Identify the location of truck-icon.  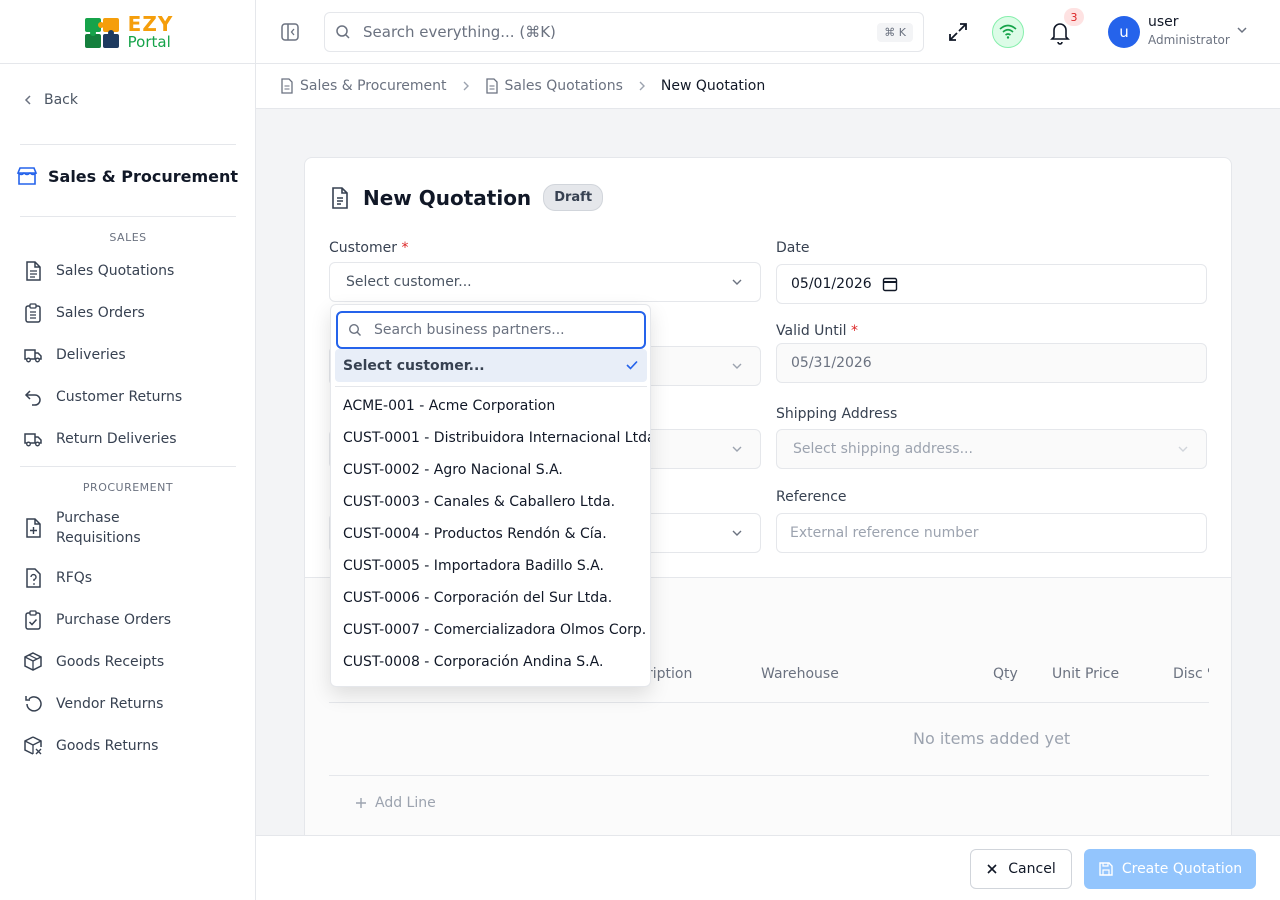
(33, 440).